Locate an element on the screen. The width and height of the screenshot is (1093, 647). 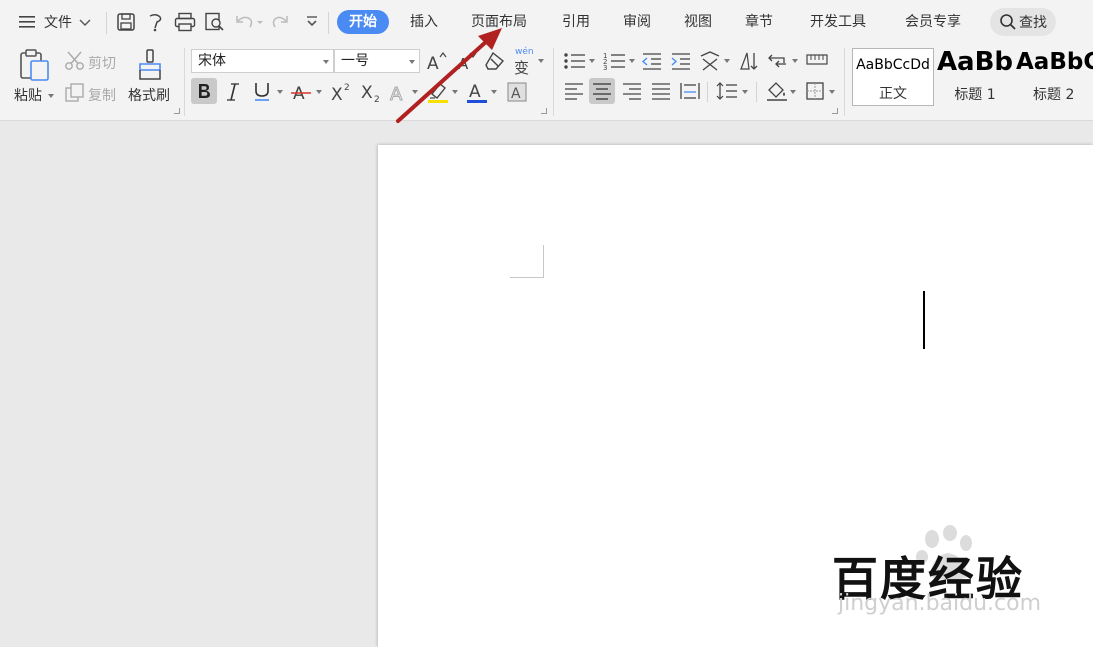
bullets-icon is located at coordinates (575, 61).